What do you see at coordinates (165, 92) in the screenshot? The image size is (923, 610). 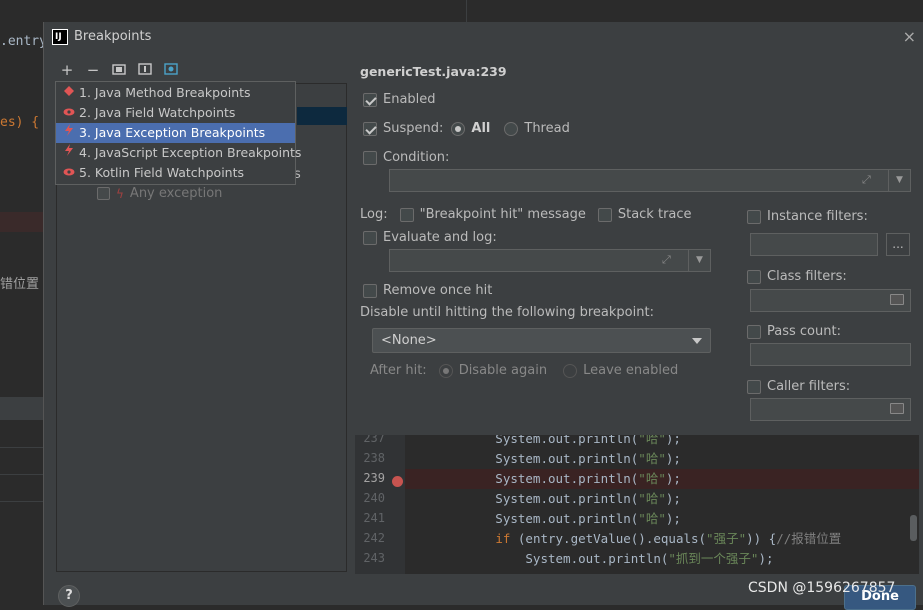 I see `menu-item-label: 1. Java Method Breakpoints` at bounding box center [165, 92].